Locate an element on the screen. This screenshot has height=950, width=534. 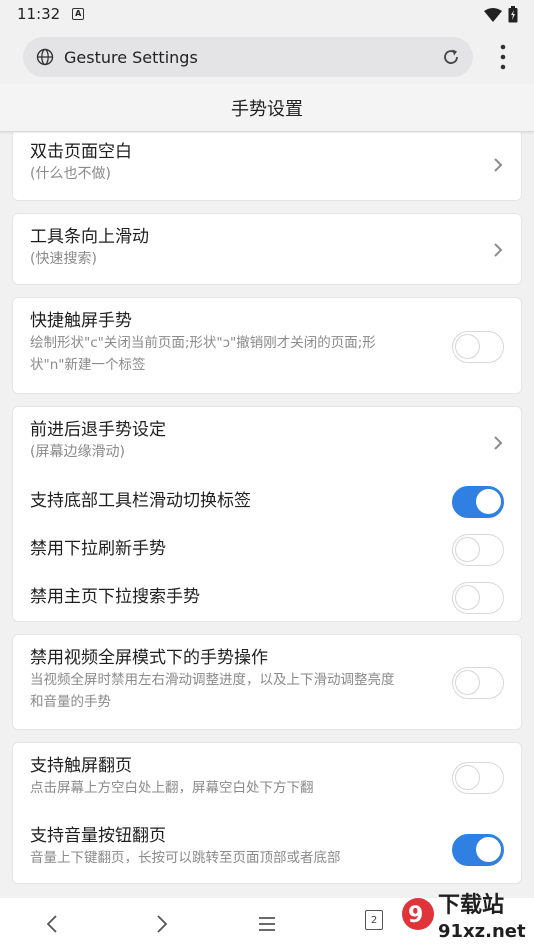
volume-key-page-turn-toggle is located at coordinates (478, 850).